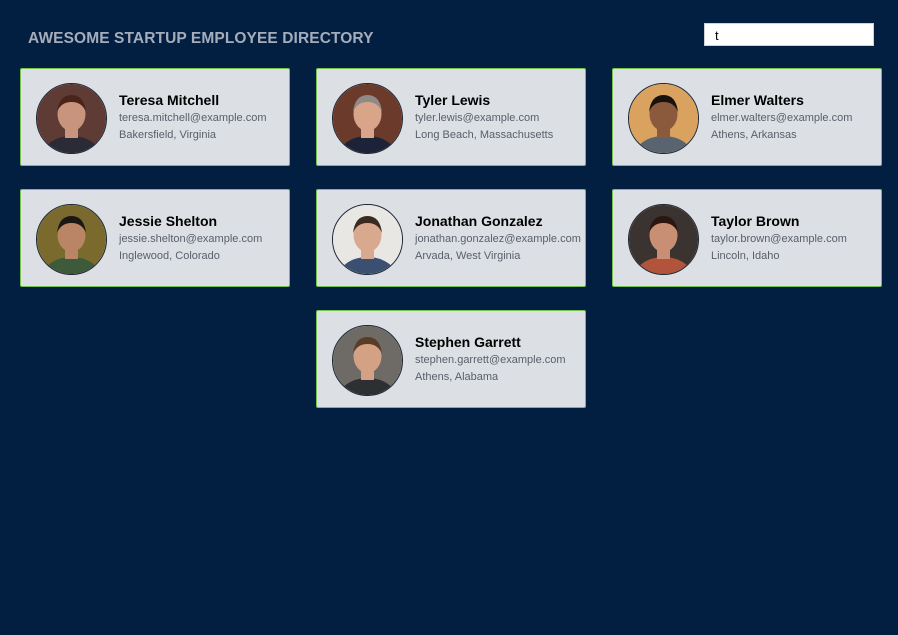  What do you see at coordinates (168, 221) in the screenshot?
I see `employee-name: Jessie Shelton` at bounding box center [168, 221].